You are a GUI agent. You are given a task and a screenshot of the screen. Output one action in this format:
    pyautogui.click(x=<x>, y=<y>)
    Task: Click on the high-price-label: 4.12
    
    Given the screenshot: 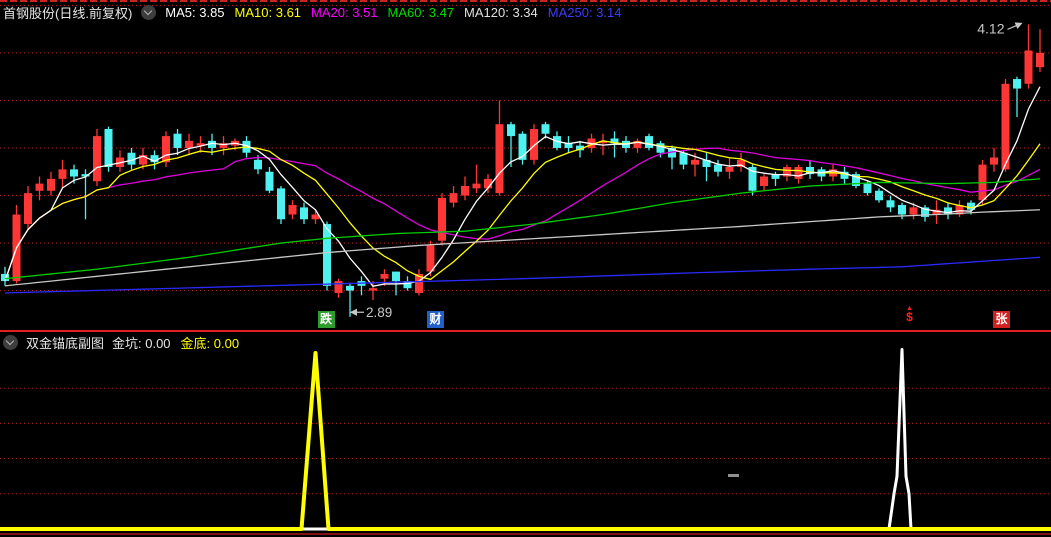 What is the action you would take?
    pyautogui.click(x=990, y=28)
    